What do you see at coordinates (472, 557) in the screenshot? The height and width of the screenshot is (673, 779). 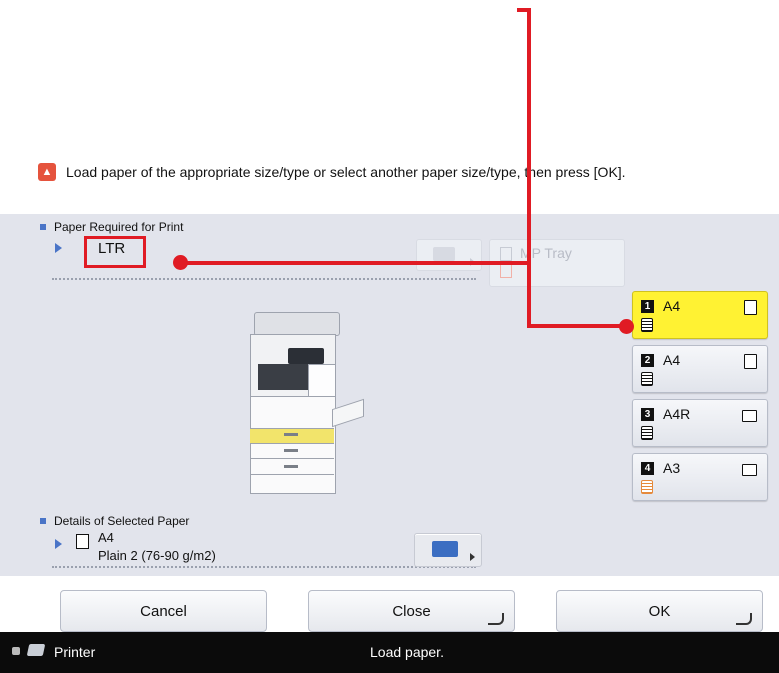 I see `chevron-right-icon` at bounding box center [472, 557].